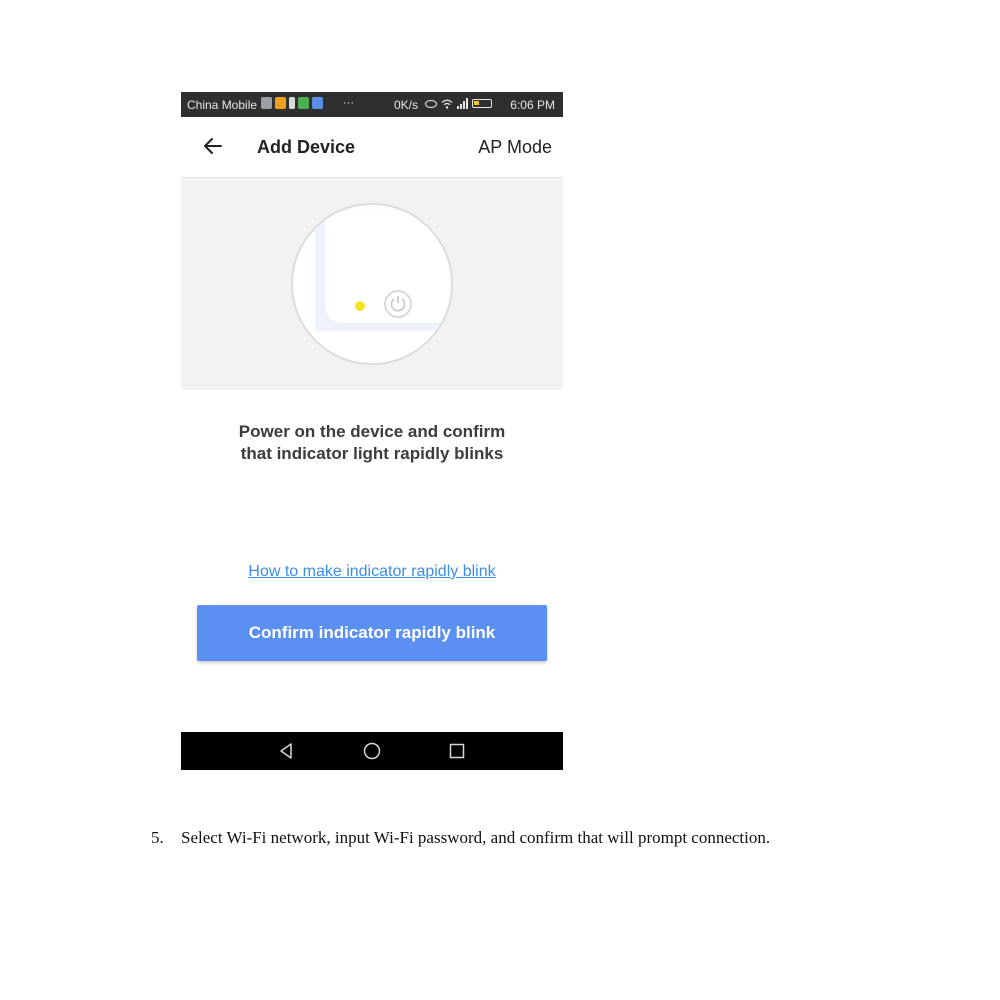  Describe the element at coordinates (372, 572) in the screenshot. I see `help-link: How to make indicator rapidly blink` at that location.